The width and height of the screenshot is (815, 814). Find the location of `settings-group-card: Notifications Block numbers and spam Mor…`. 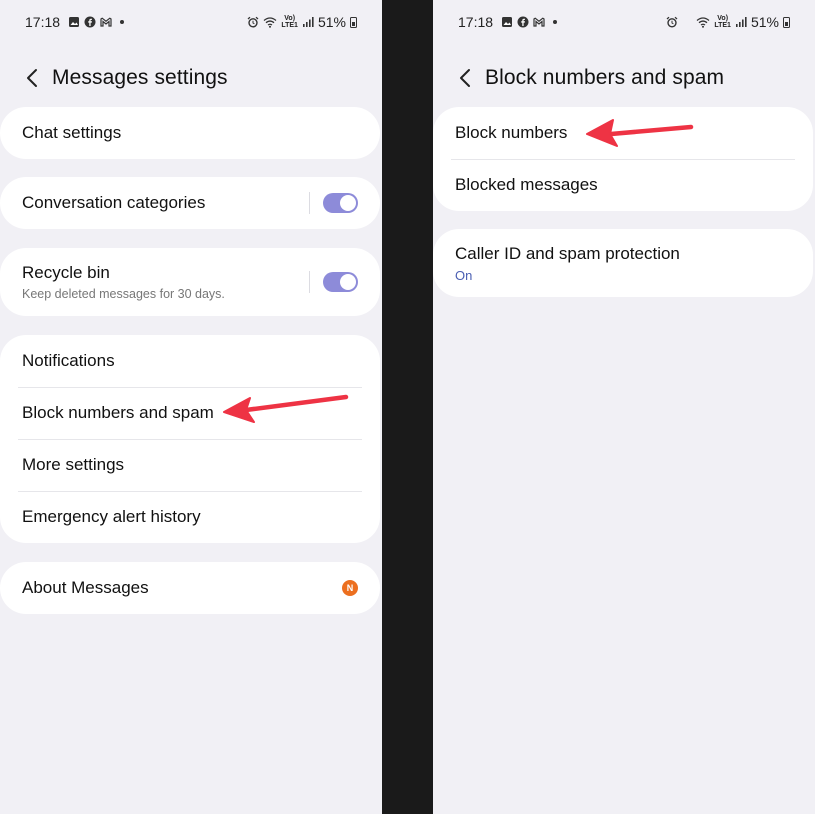

settings-group-card: Notifications Block numbers and spam Mor… is located at coordinates (190, 439).